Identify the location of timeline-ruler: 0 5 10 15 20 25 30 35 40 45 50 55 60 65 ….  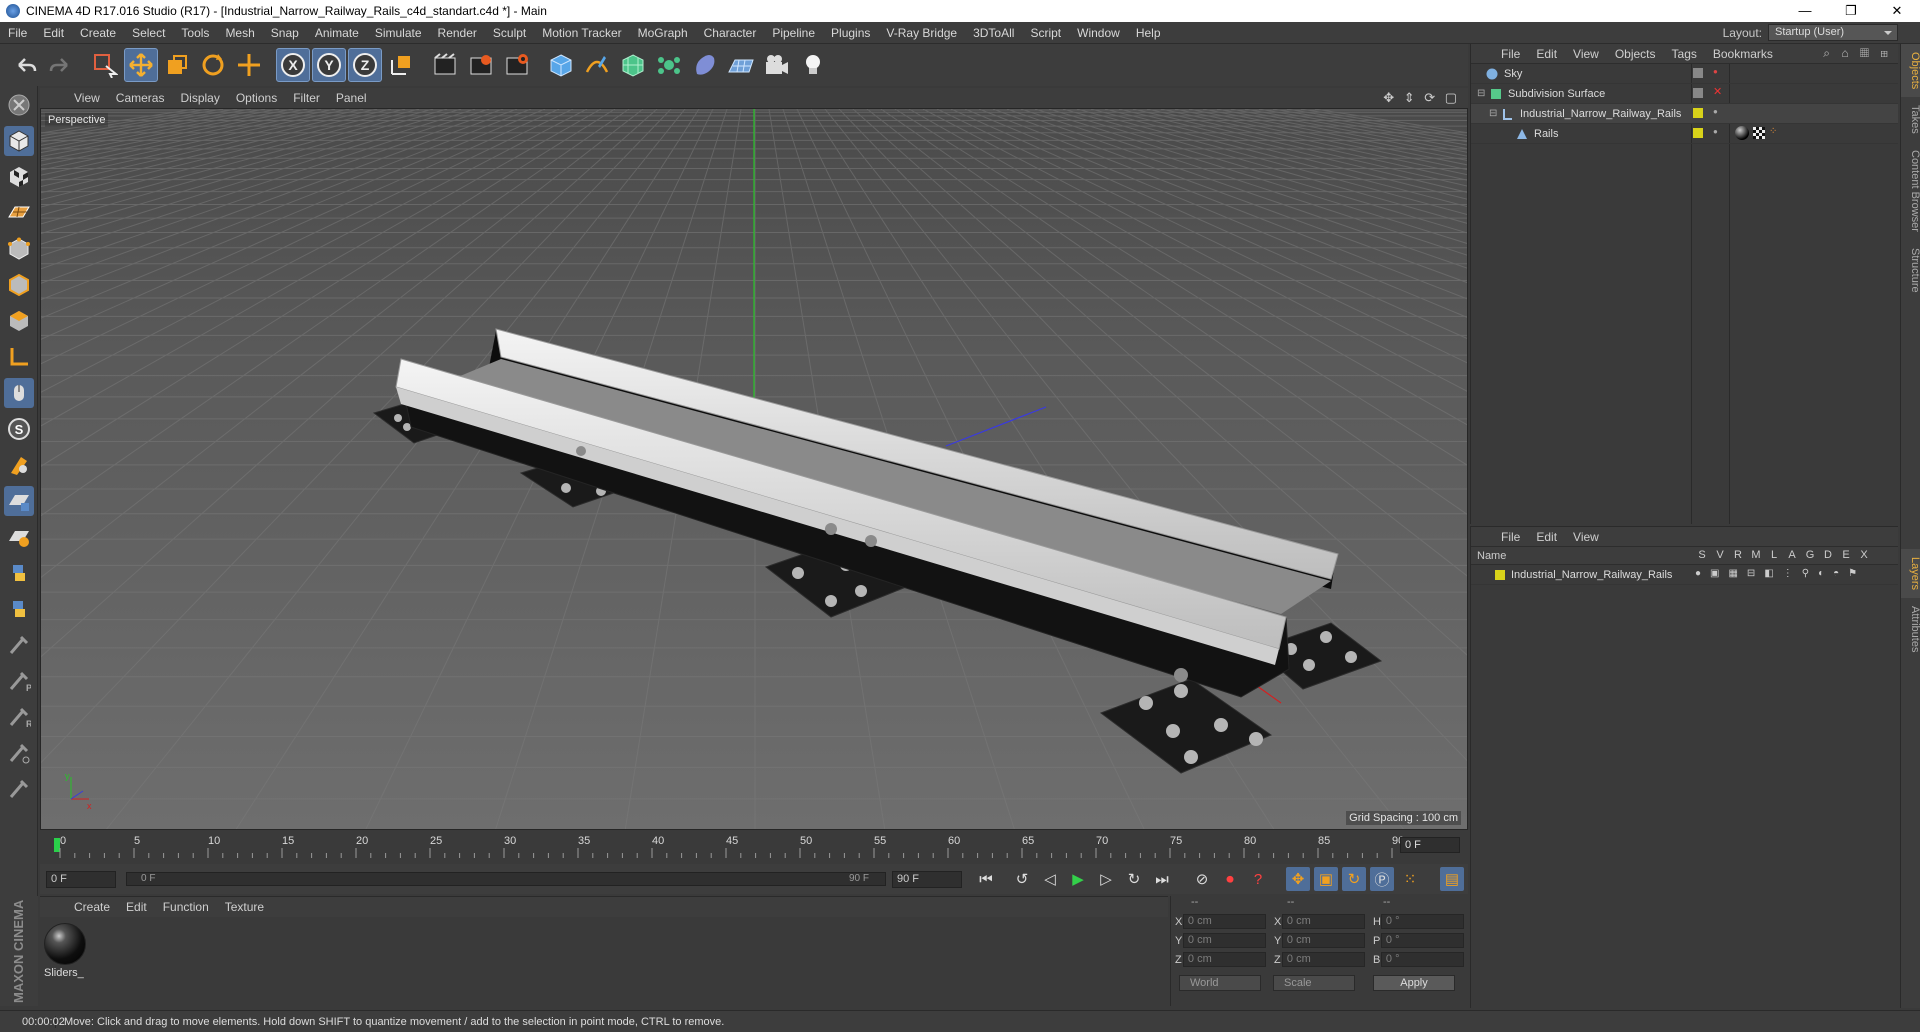
(729, 847).